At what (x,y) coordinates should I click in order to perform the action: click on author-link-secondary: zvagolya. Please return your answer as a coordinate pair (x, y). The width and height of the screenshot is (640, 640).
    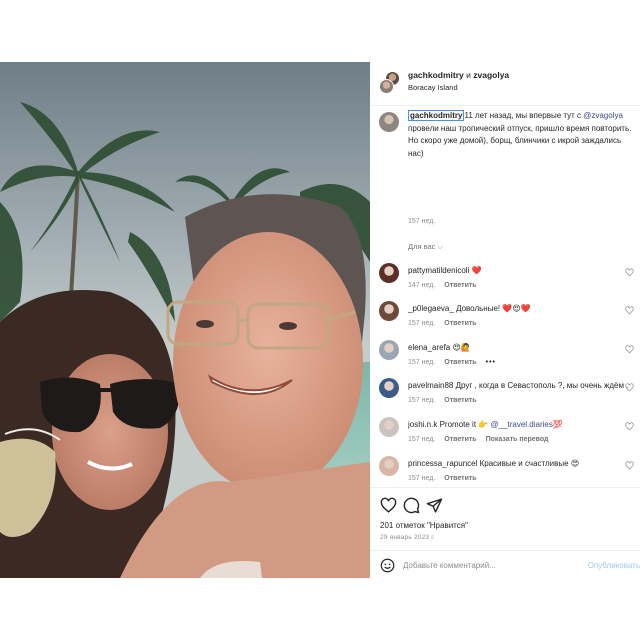
    Looking at the image, I should click on (491, 75).